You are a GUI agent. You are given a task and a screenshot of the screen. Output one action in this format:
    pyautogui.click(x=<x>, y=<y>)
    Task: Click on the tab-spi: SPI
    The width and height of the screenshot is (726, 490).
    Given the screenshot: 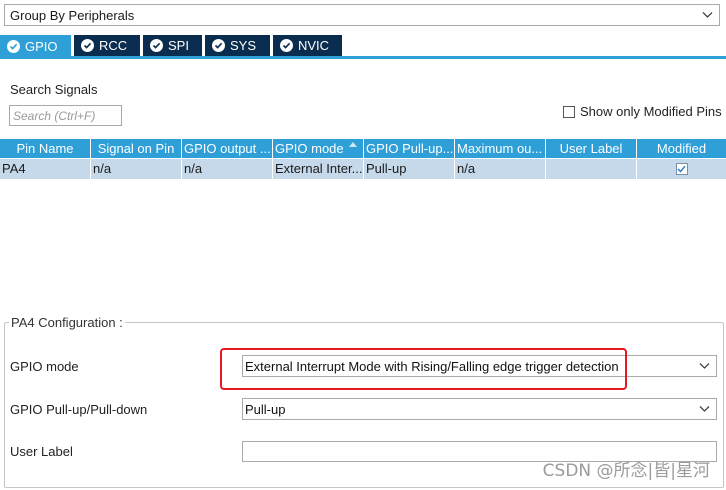 What is the action you would take?
    pyautogui.click(x=172, y=45)
    